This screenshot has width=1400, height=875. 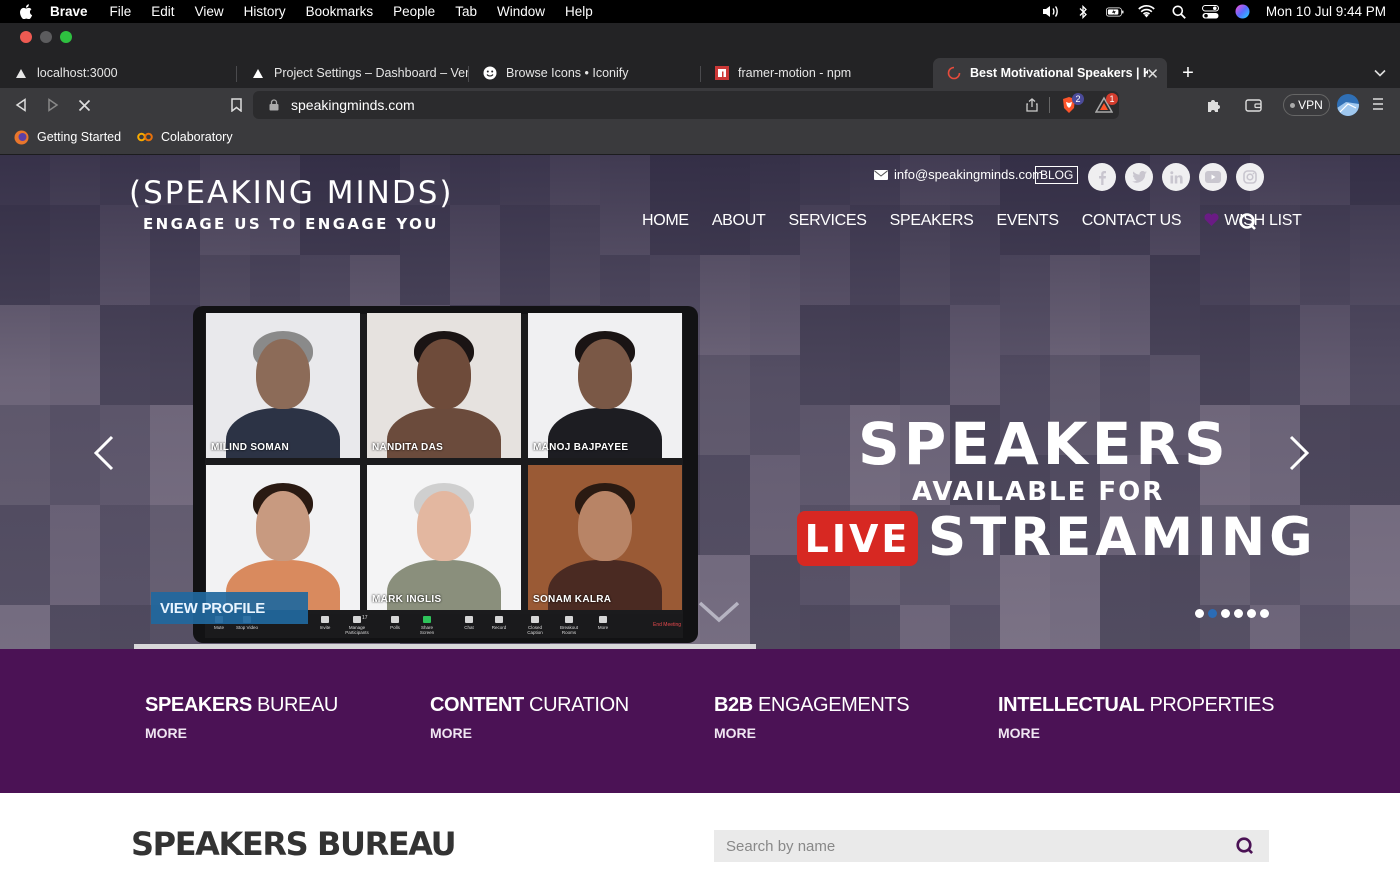 What do you see at coordinates (576, 705) in the screenshot?
I see `service-title-rest: CURATION` at bounding box center [576, 705].